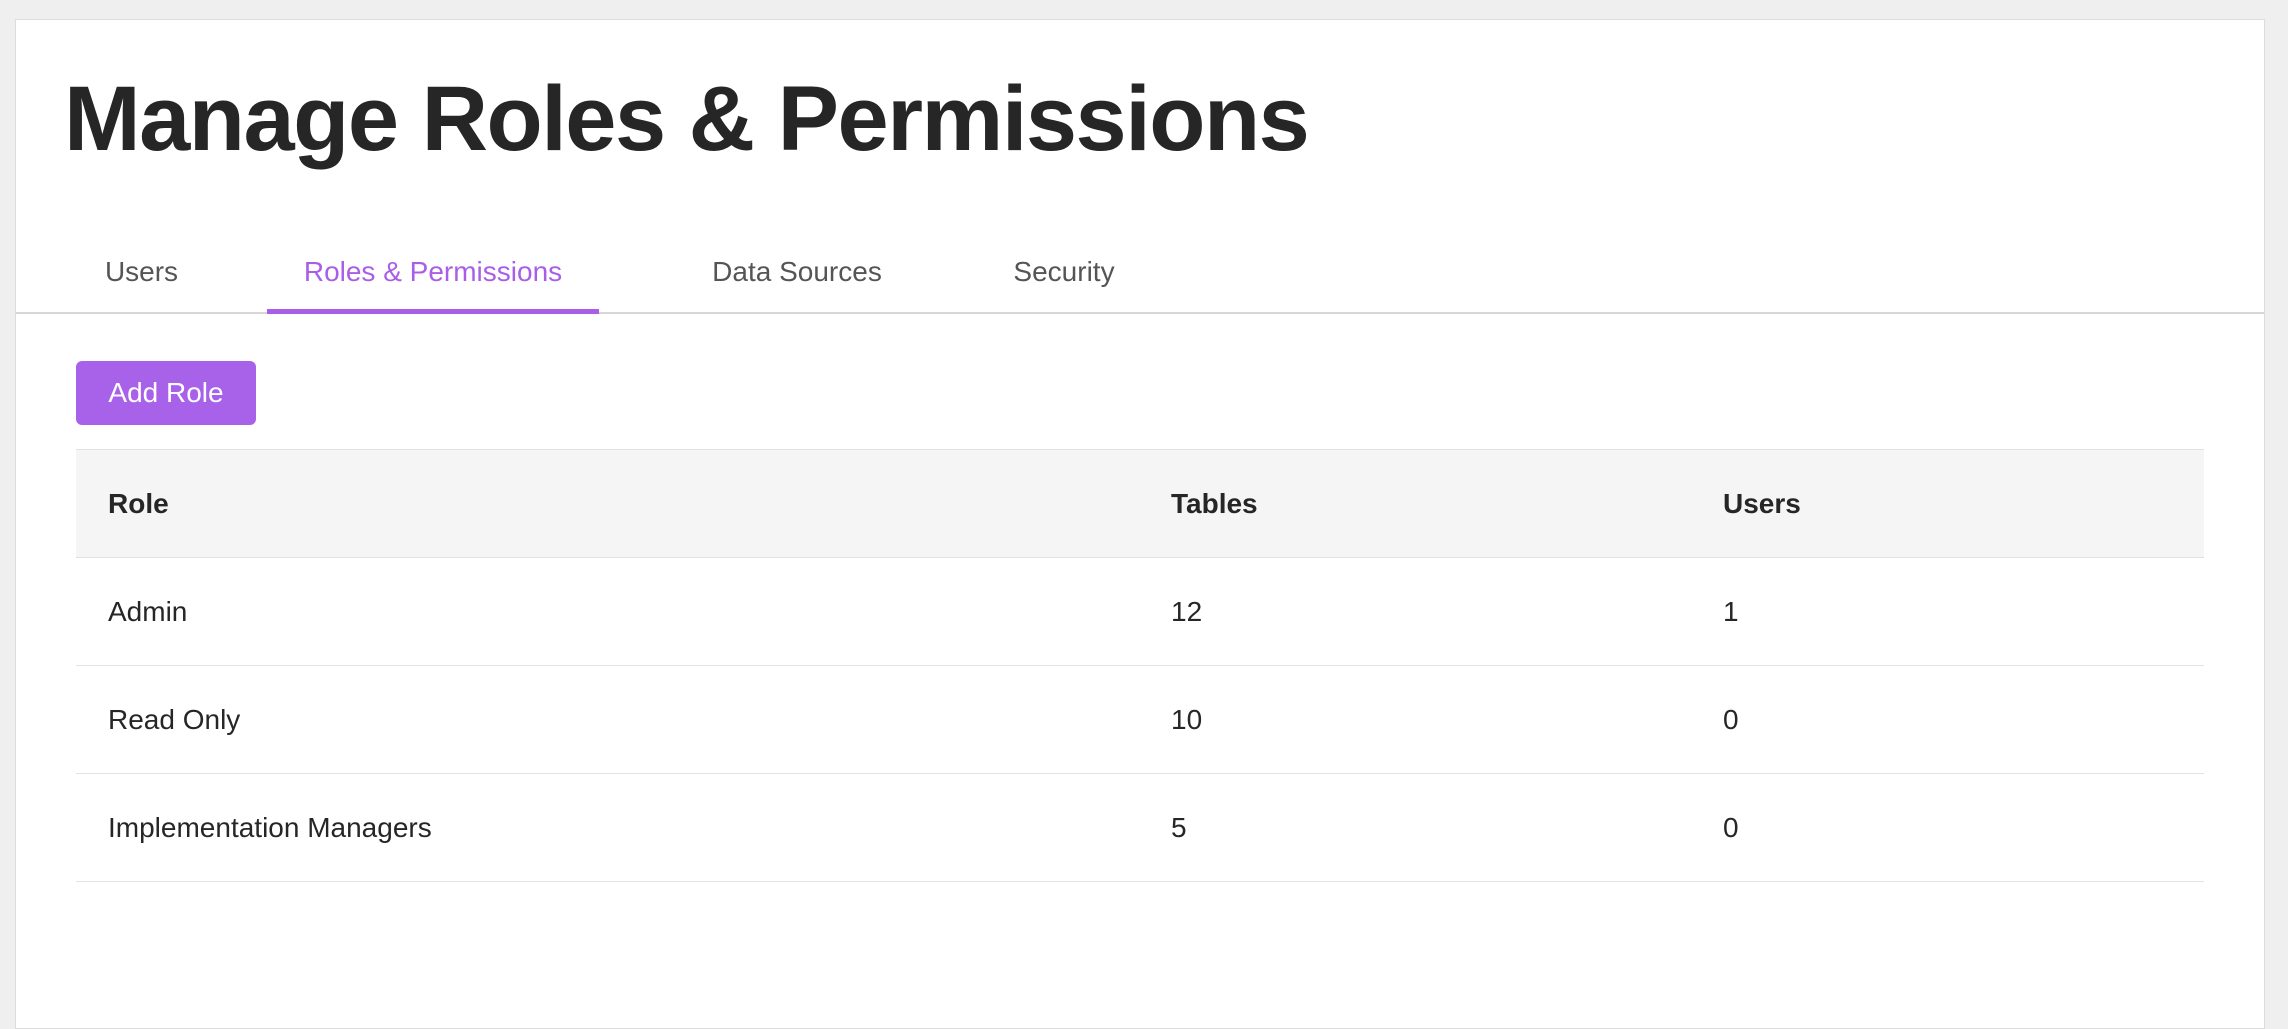  I want to click on column-header-users: Users, so click(1762, 503).